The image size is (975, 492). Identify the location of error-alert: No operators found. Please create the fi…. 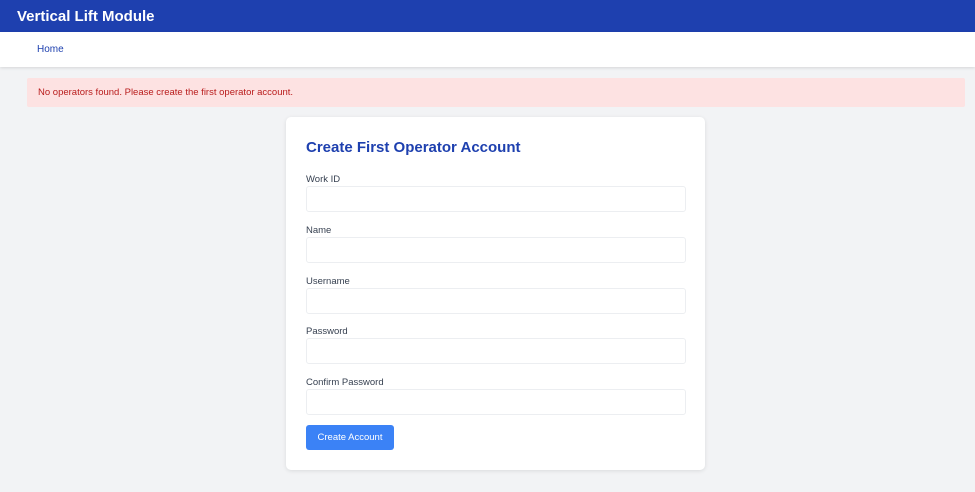
(496, 92).